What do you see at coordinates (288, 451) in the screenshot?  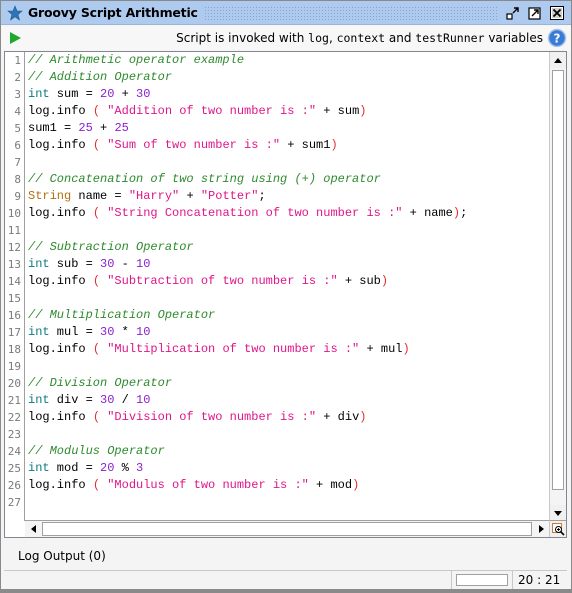 I see `code-line: // Modulus Operator` at bounding box center [288, 451].